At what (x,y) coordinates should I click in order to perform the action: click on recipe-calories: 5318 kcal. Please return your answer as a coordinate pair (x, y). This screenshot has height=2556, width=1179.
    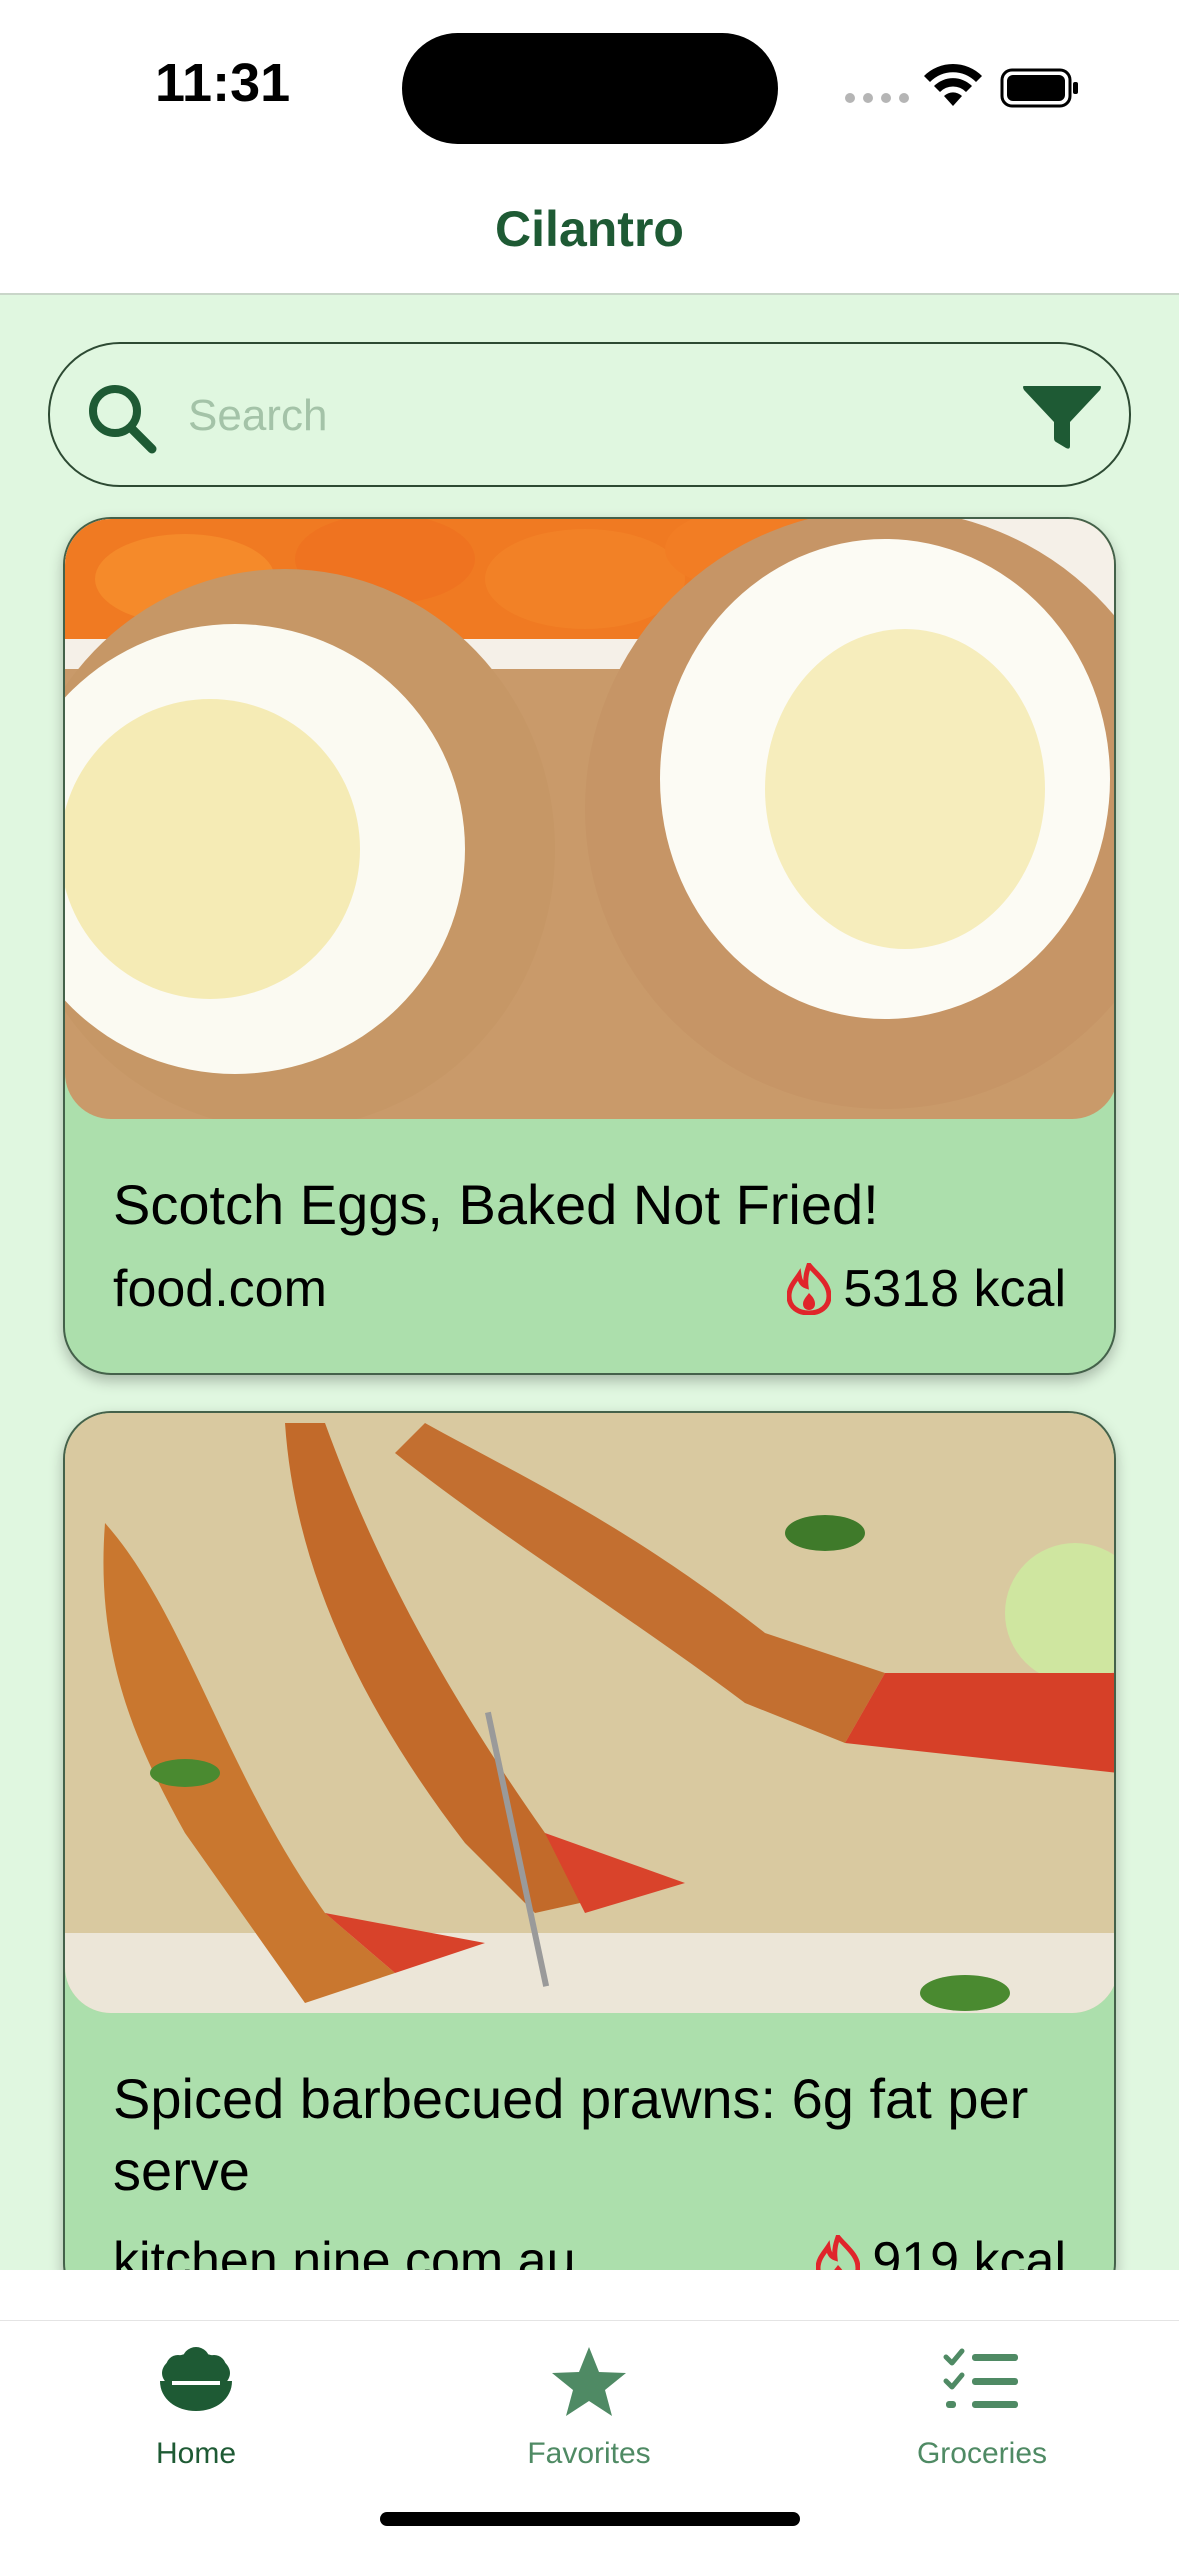
    Looking at the image, I should click on (926, 1289).